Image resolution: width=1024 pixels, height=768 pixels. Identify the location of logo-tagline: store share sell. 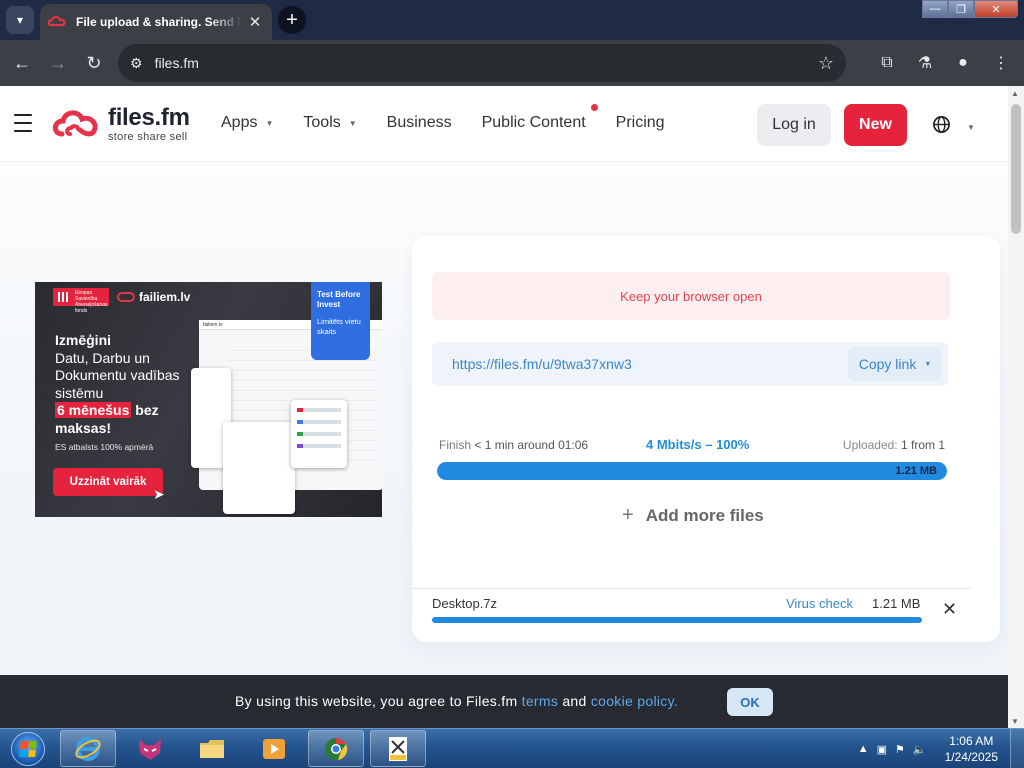
(148, 136).